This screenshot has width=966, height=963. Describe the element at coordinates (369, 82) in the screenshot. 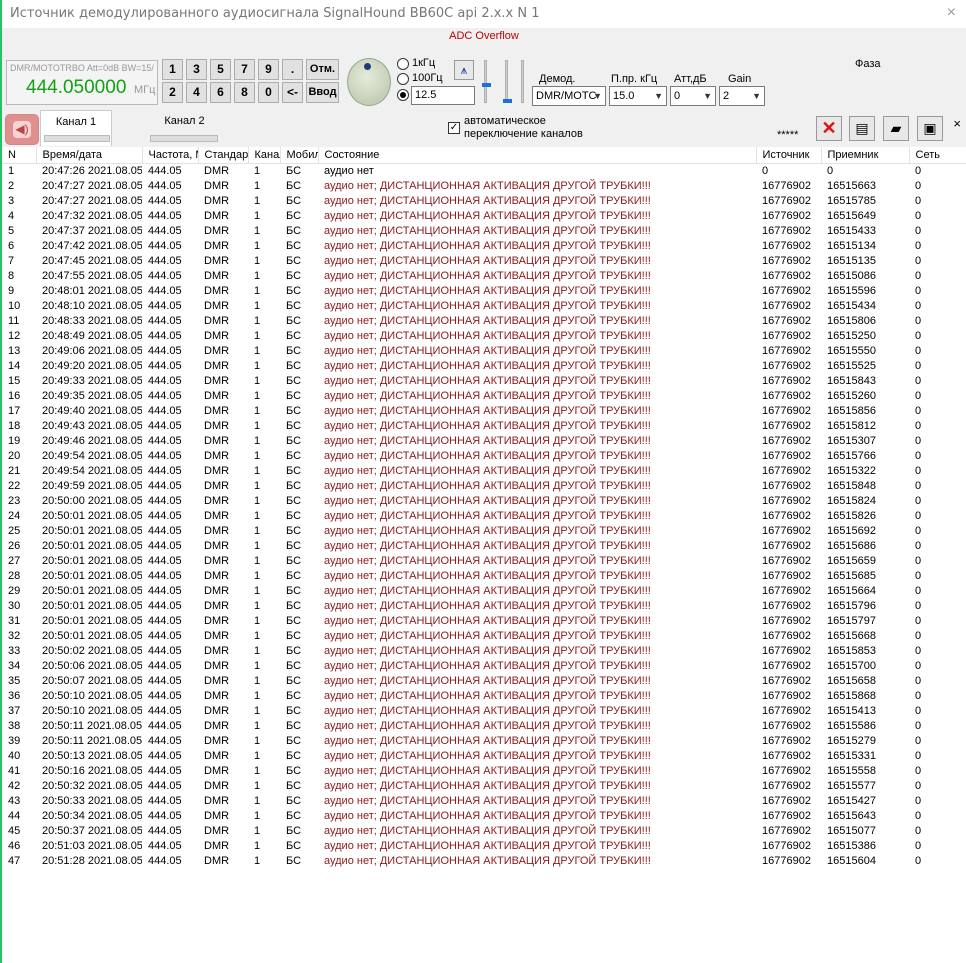

I see `tuning-knob` at that location.